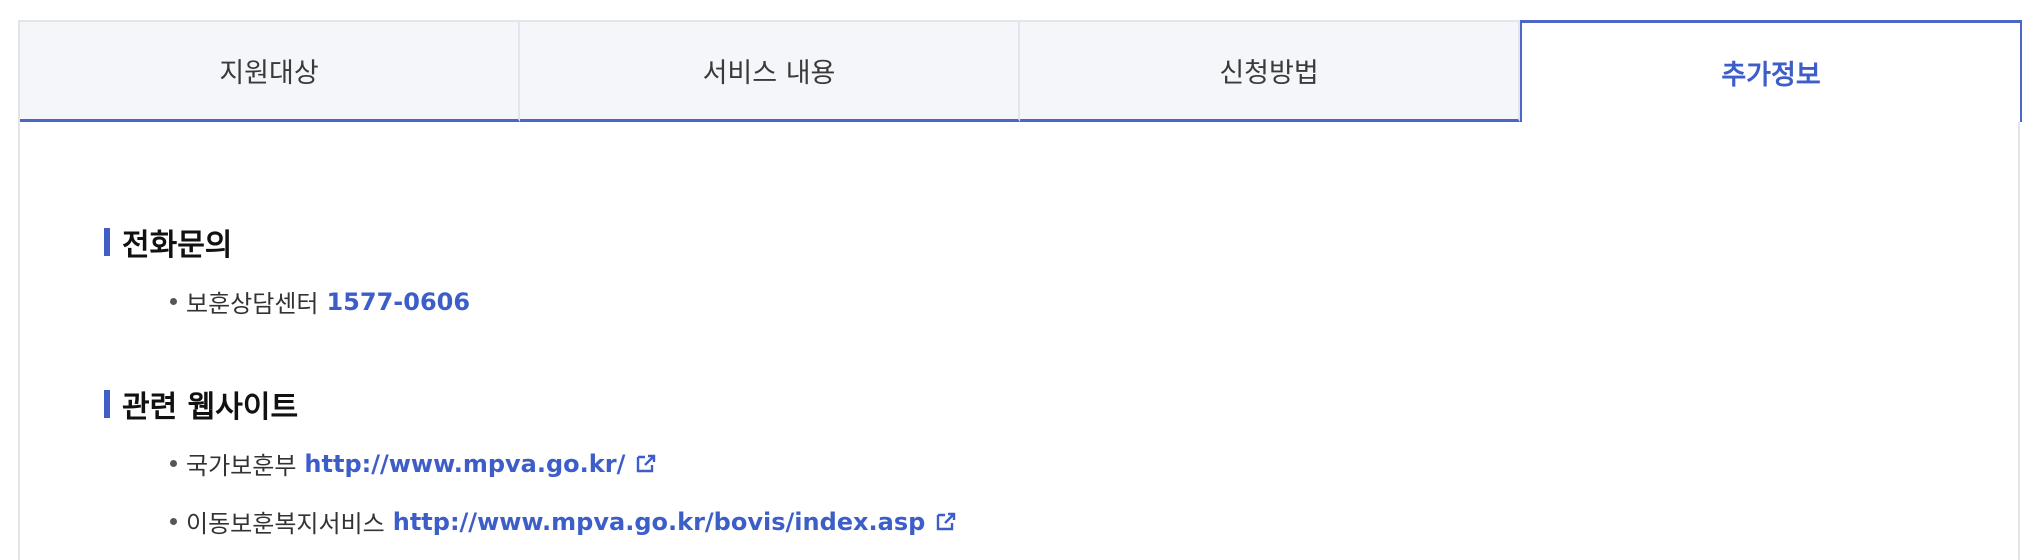 The height and width of the screenshot is (560, 2034). I want to click on site-label: 국가보훈부, so click(241, 466).